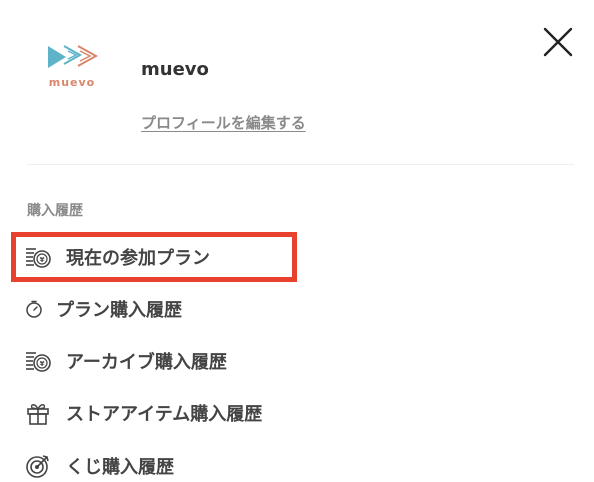 This screenshot has height=482, width=594. I want to click on logo-mark-icon, so click(73, 56).